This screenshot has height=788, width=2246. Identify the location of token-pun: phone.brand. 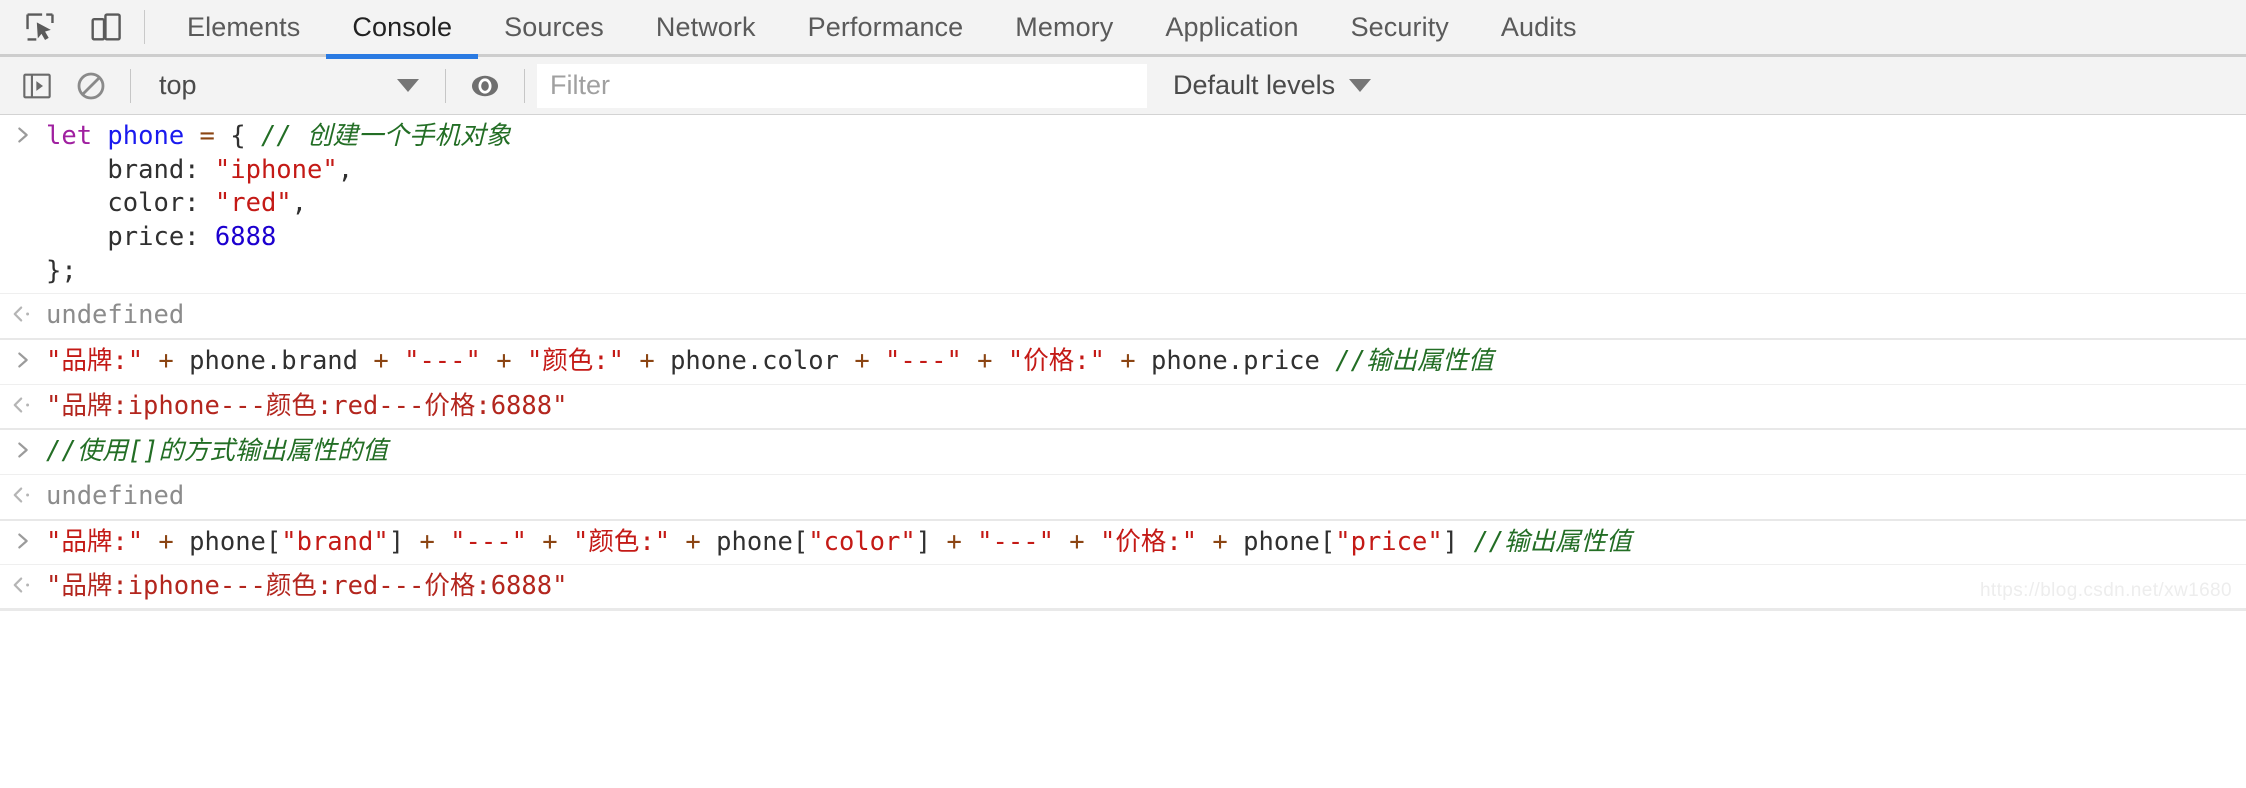
(273, 360).